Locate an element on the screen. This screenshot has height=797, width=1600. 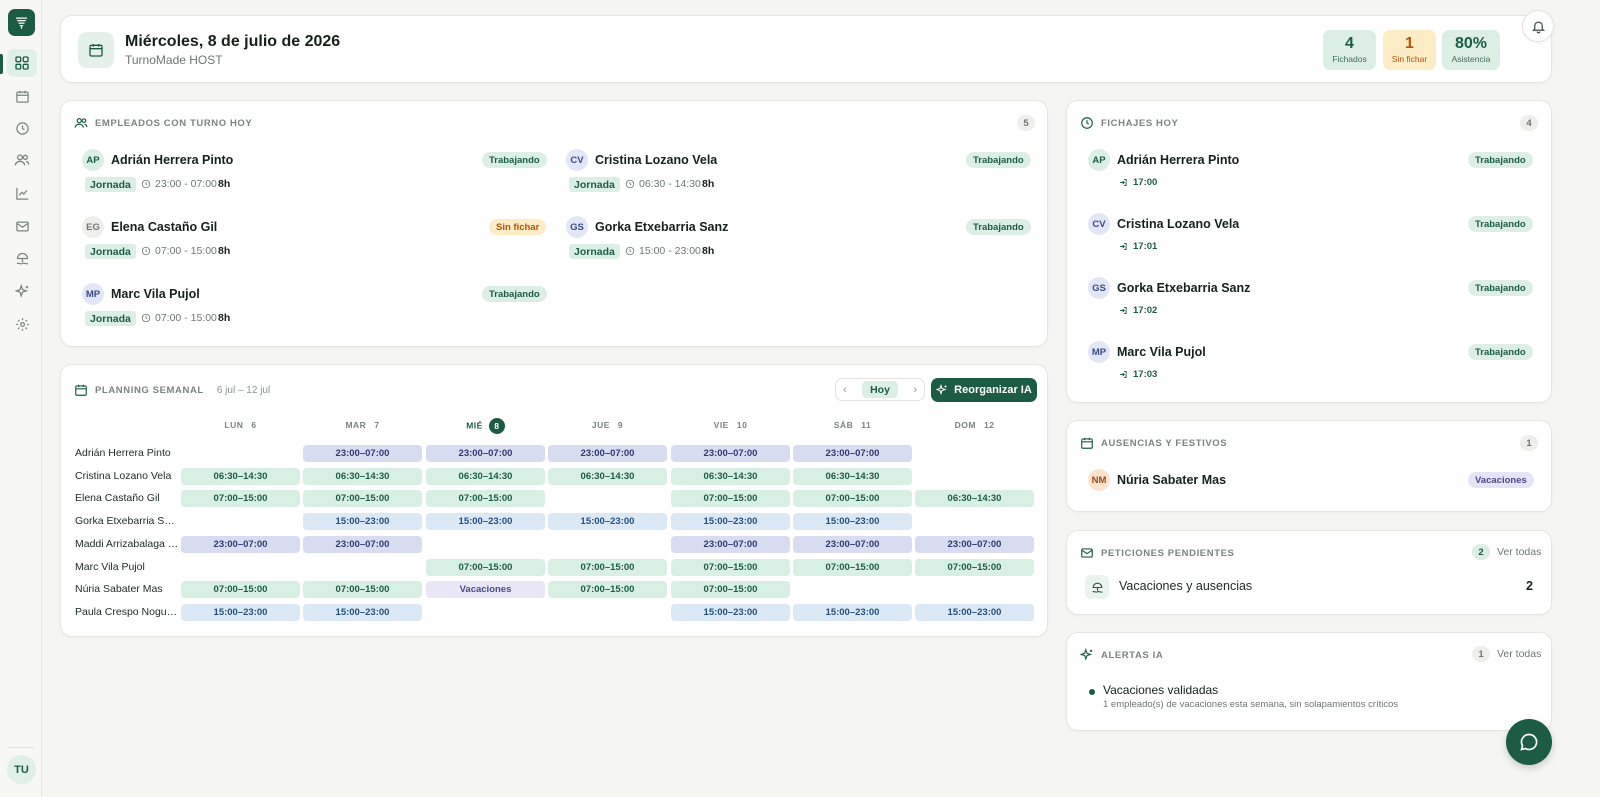
employee-name: Adrián Herrera Pinto is located at coordinates (172, 160).